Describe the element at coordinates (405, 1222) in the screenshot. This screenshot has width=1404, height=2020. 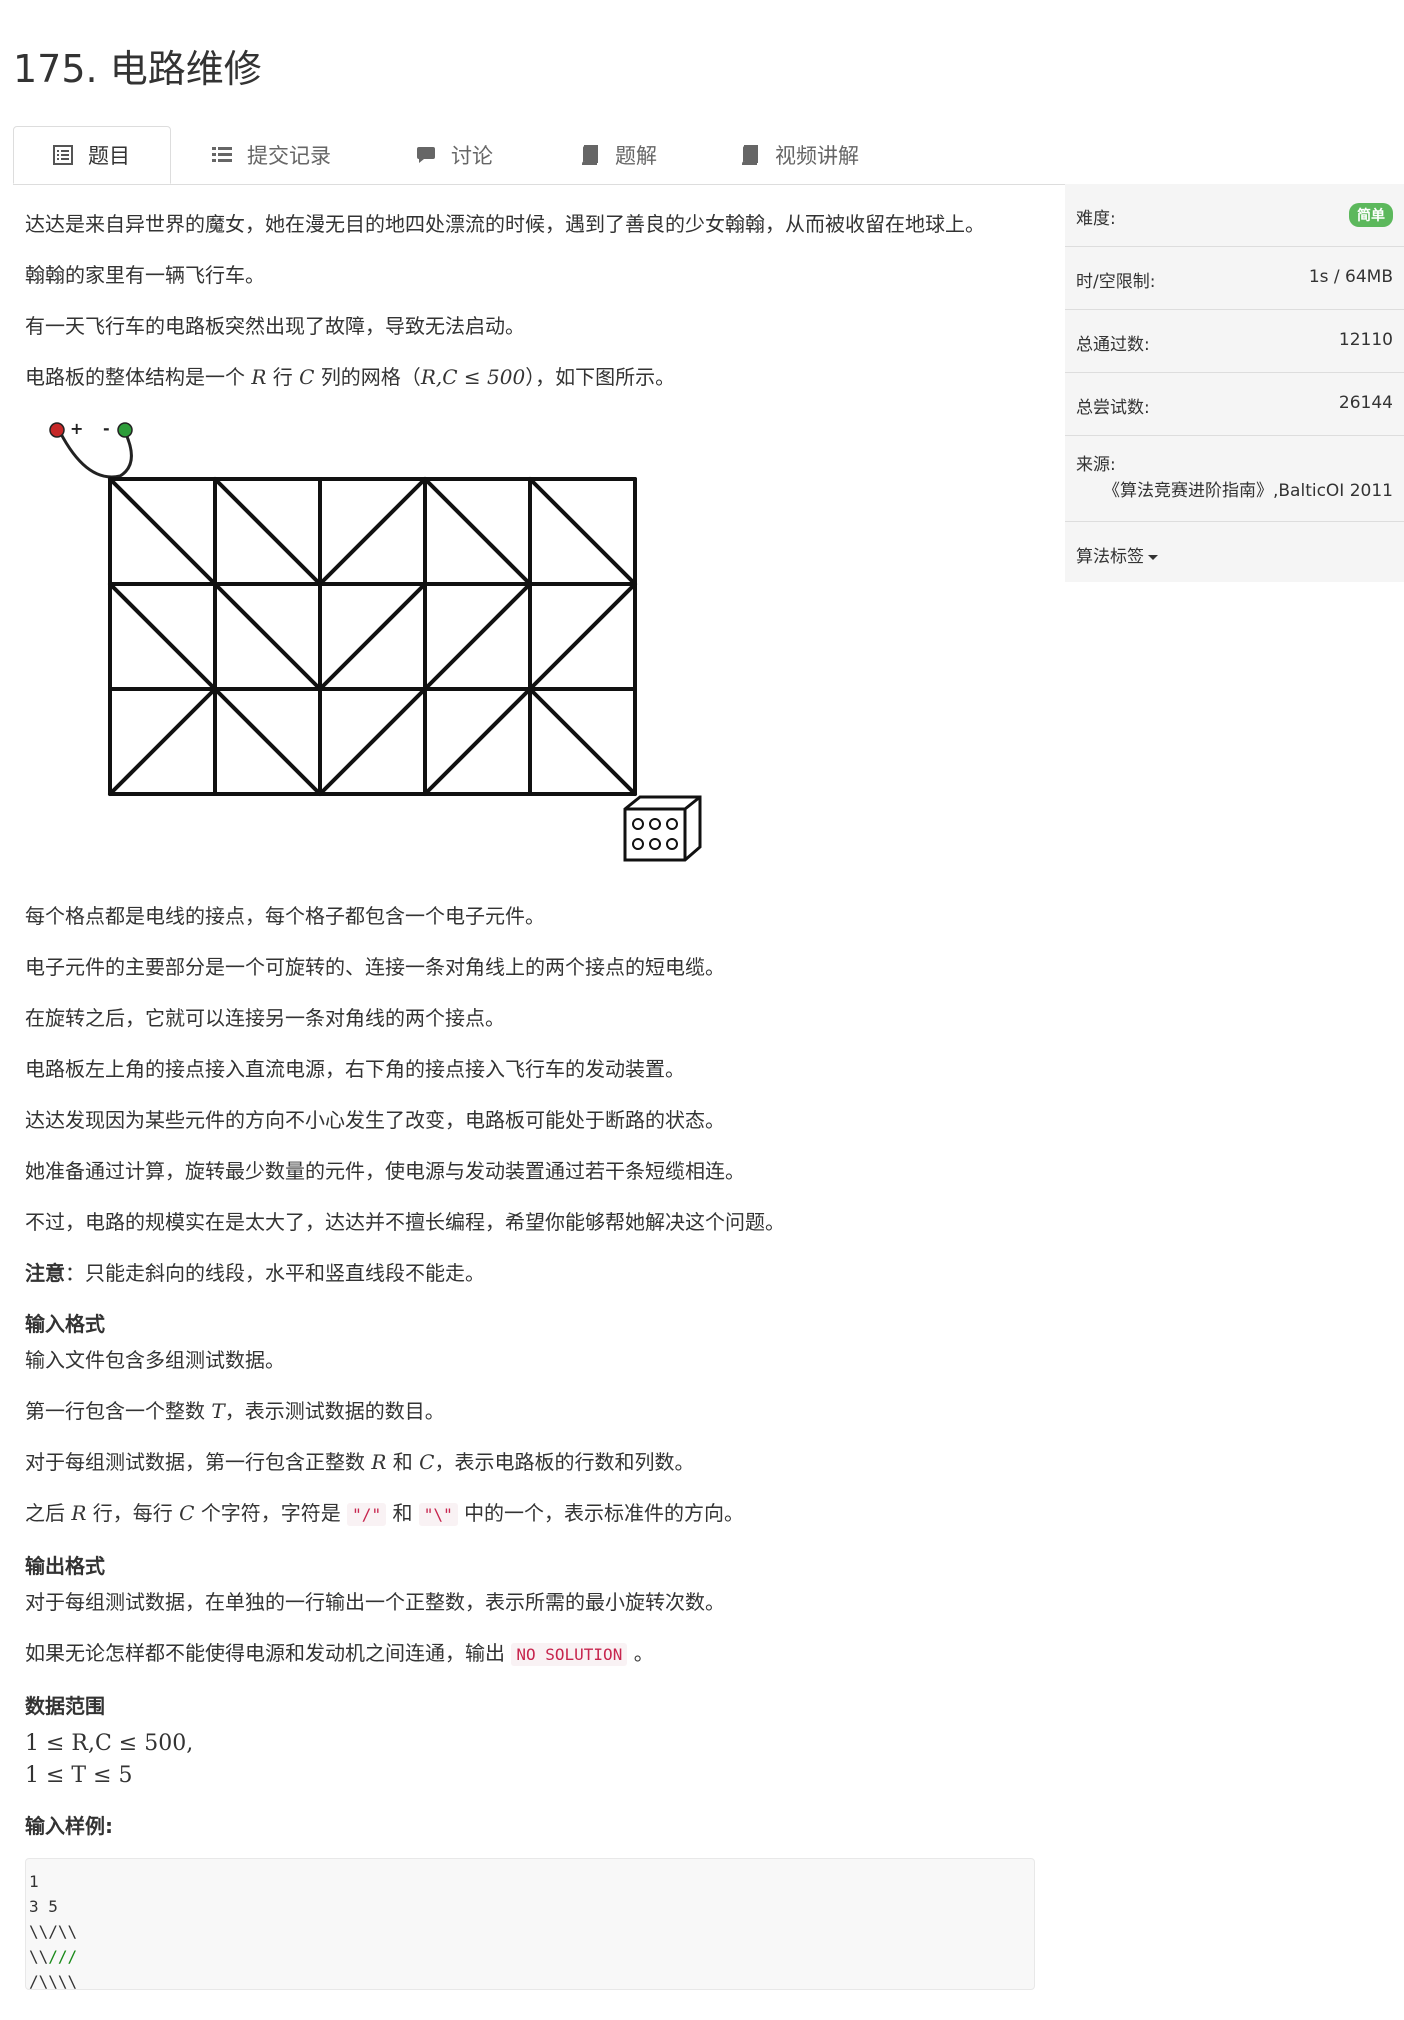
I see `paragraph: 不过，电路的规模实在是太大了，达达并不擅长编程，希望你能够帮她解决这个问题。` at that location.